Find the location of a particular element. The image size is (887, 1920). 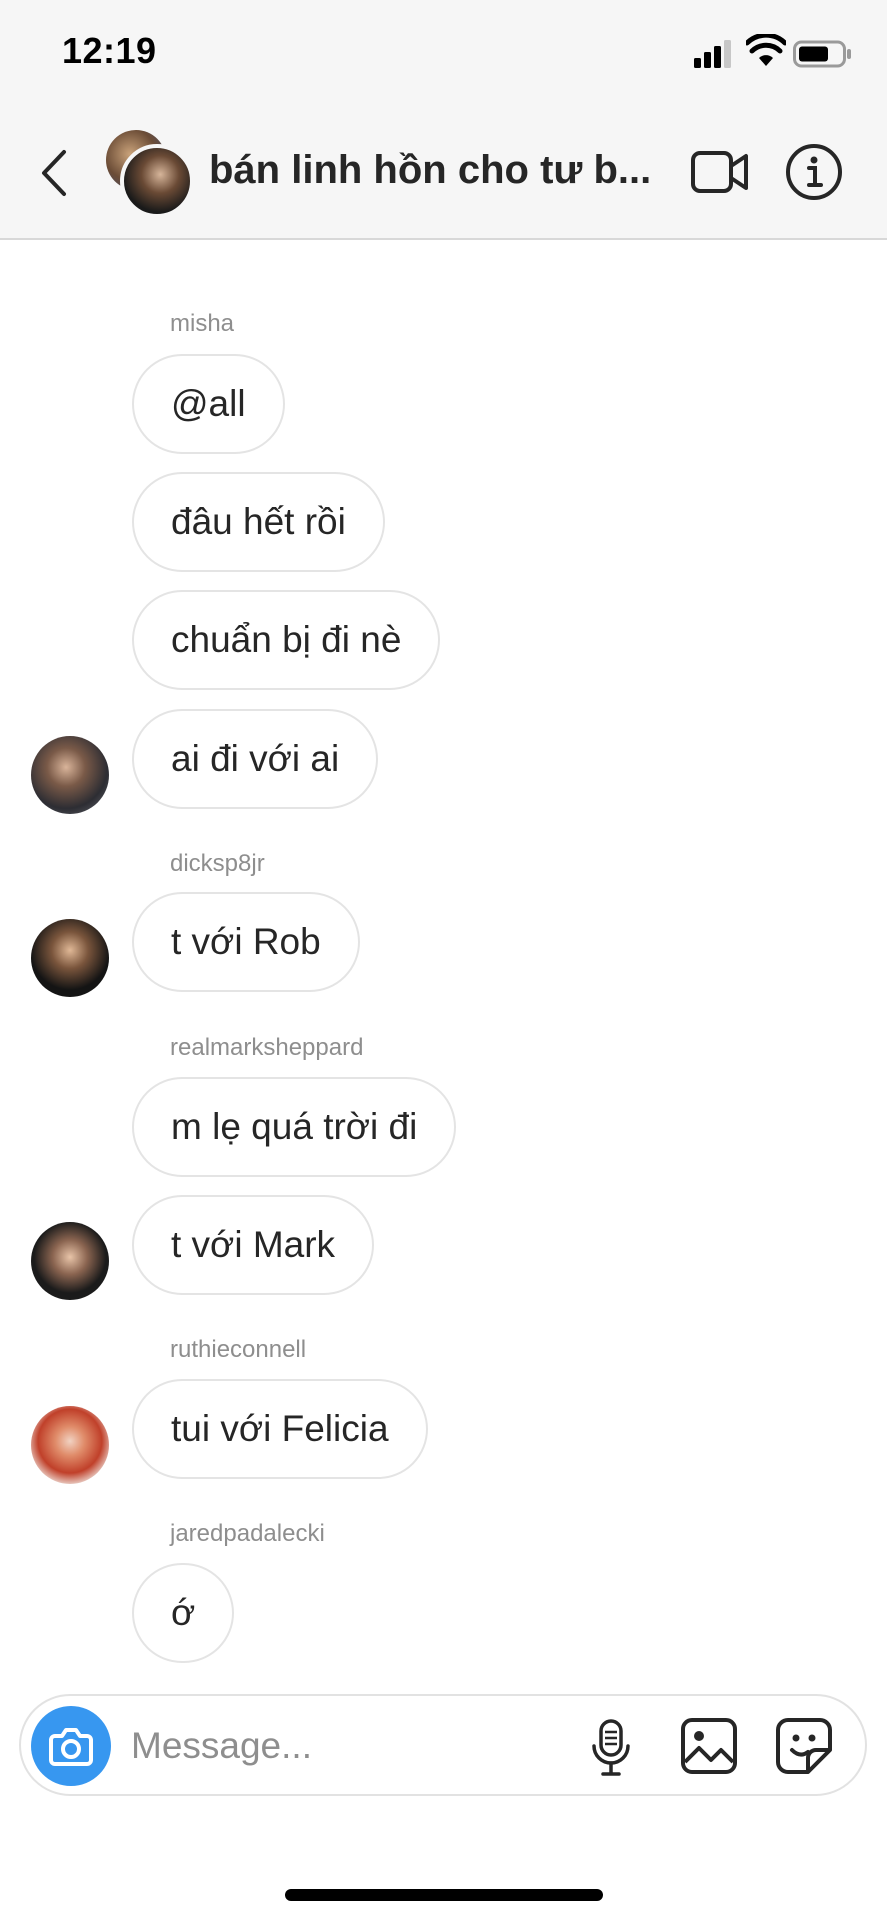

video-call-icon is located at coordinates (720, 172).